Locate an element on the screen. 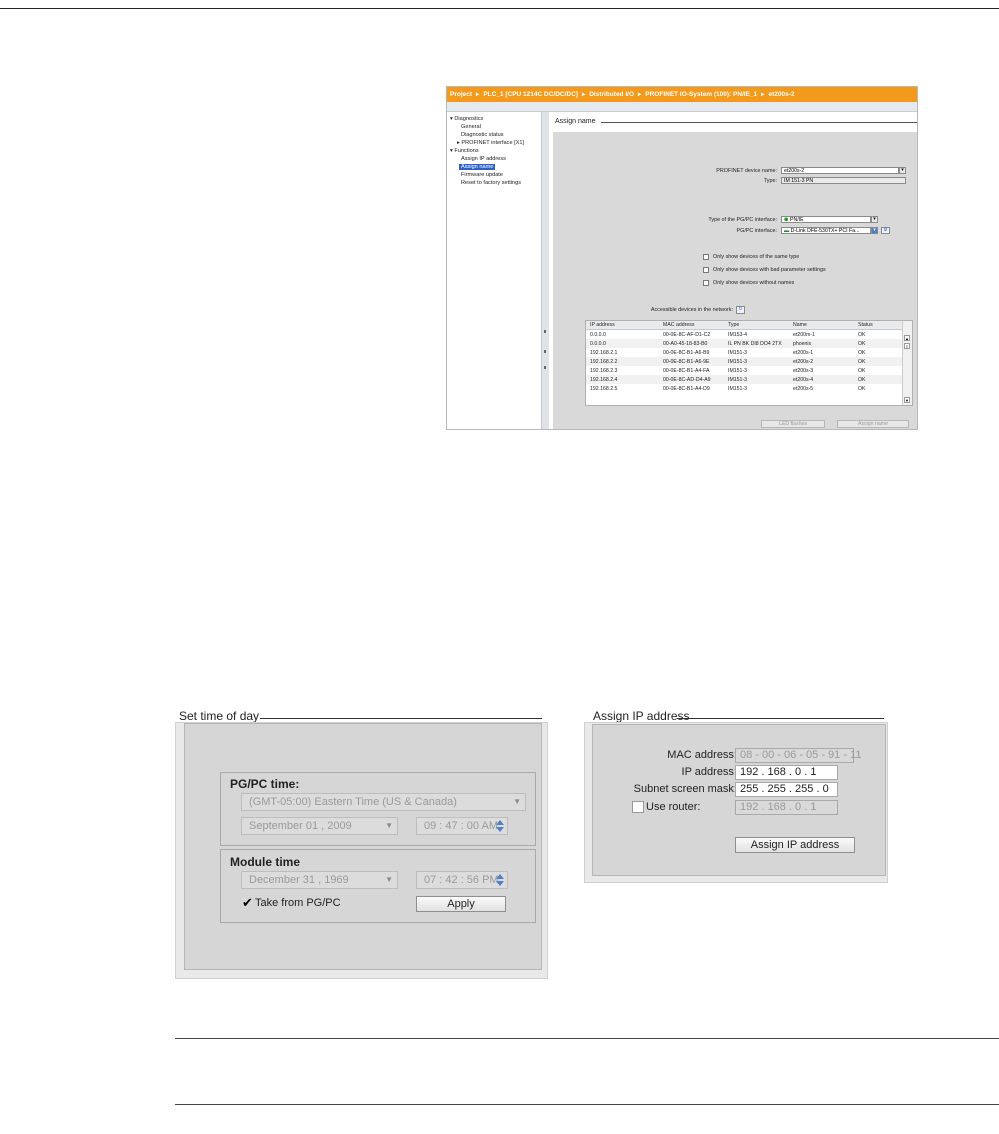 The height and width of the screenshot is (1134, 999). network-plug-icon: ⬣ is located at coordinates (786, 220).